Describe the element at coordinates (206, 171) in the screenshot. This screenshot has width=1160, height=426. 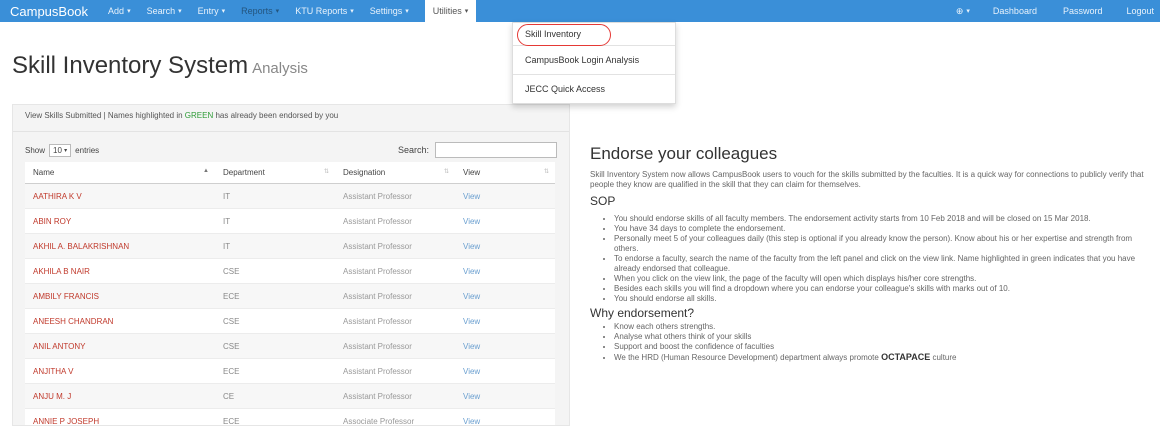
I see `sort-asc-icon: ▲` at that location.